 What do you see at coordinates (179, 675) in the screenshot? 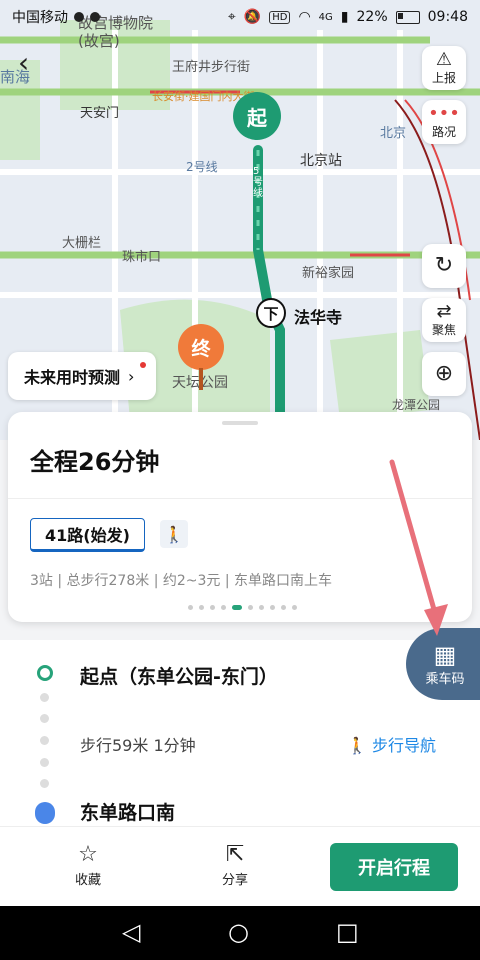
I see `start-point-title: 起点（东单公园-东门）` at bounding box center [179, 675].